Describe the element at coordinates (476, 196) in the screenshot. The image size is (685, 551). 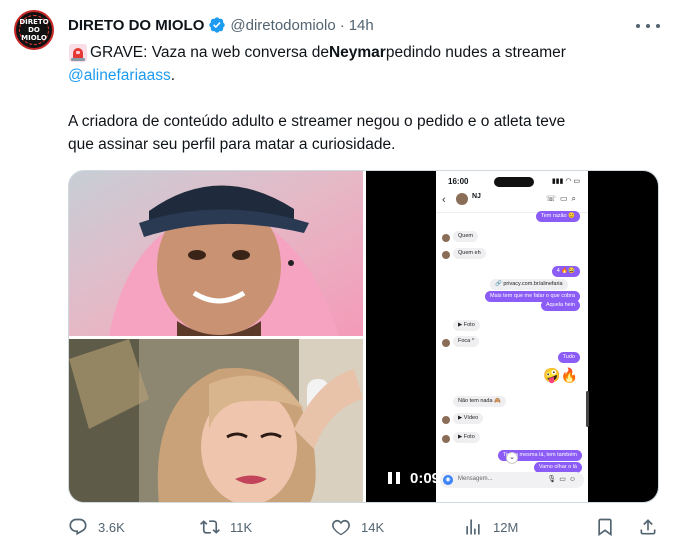
I see `chat-contact-name: NJ` at that location.